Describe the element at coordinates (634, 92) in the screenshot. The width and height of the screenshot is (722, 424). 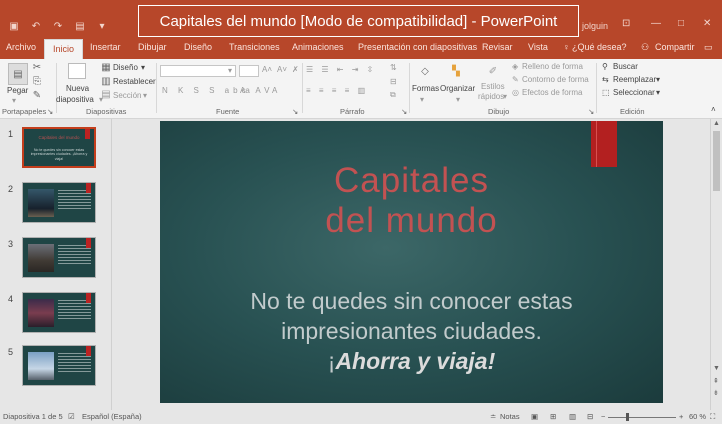
I see `select-button: Seleccionar` at that location.